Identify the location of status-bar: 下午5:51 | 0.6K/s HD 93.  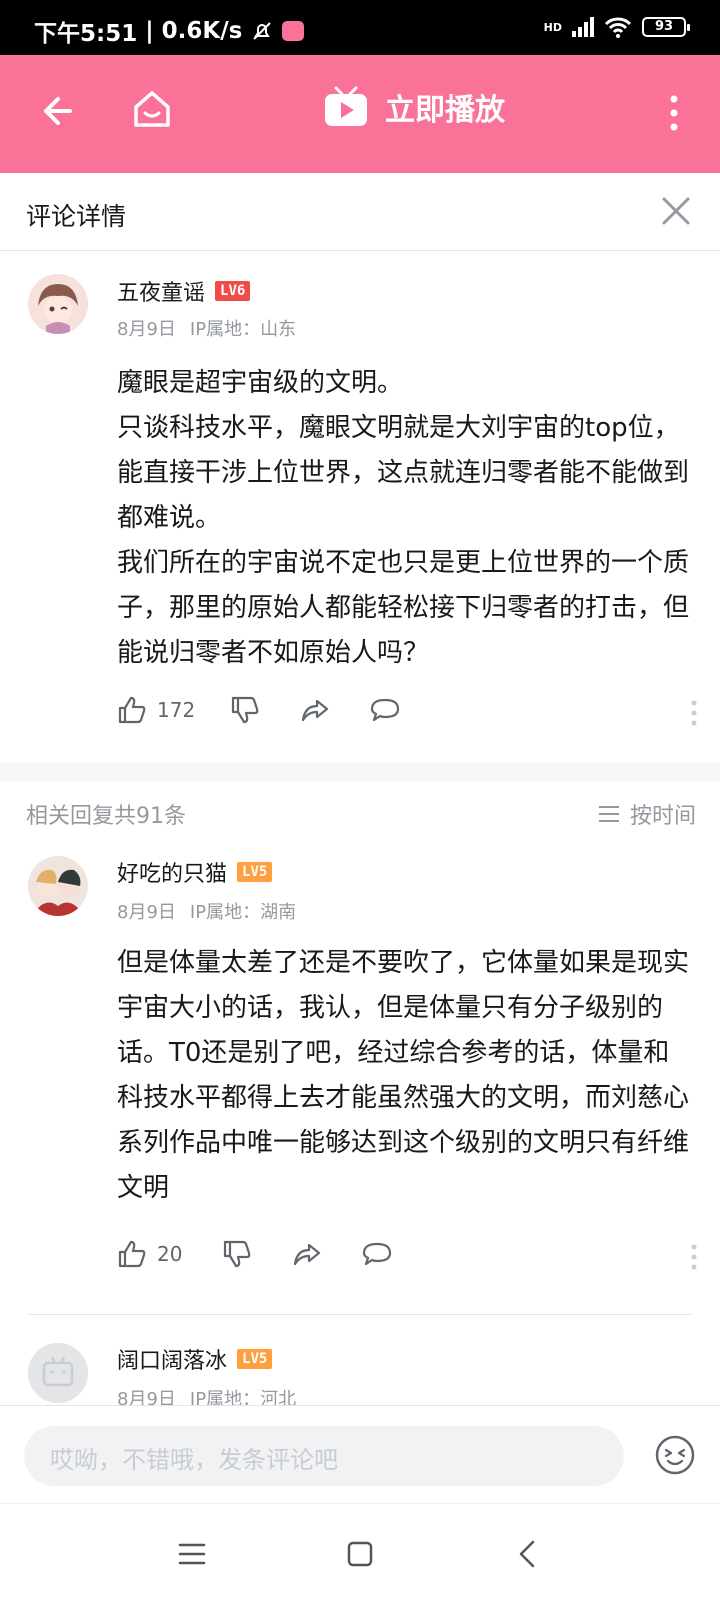
(360, 27).